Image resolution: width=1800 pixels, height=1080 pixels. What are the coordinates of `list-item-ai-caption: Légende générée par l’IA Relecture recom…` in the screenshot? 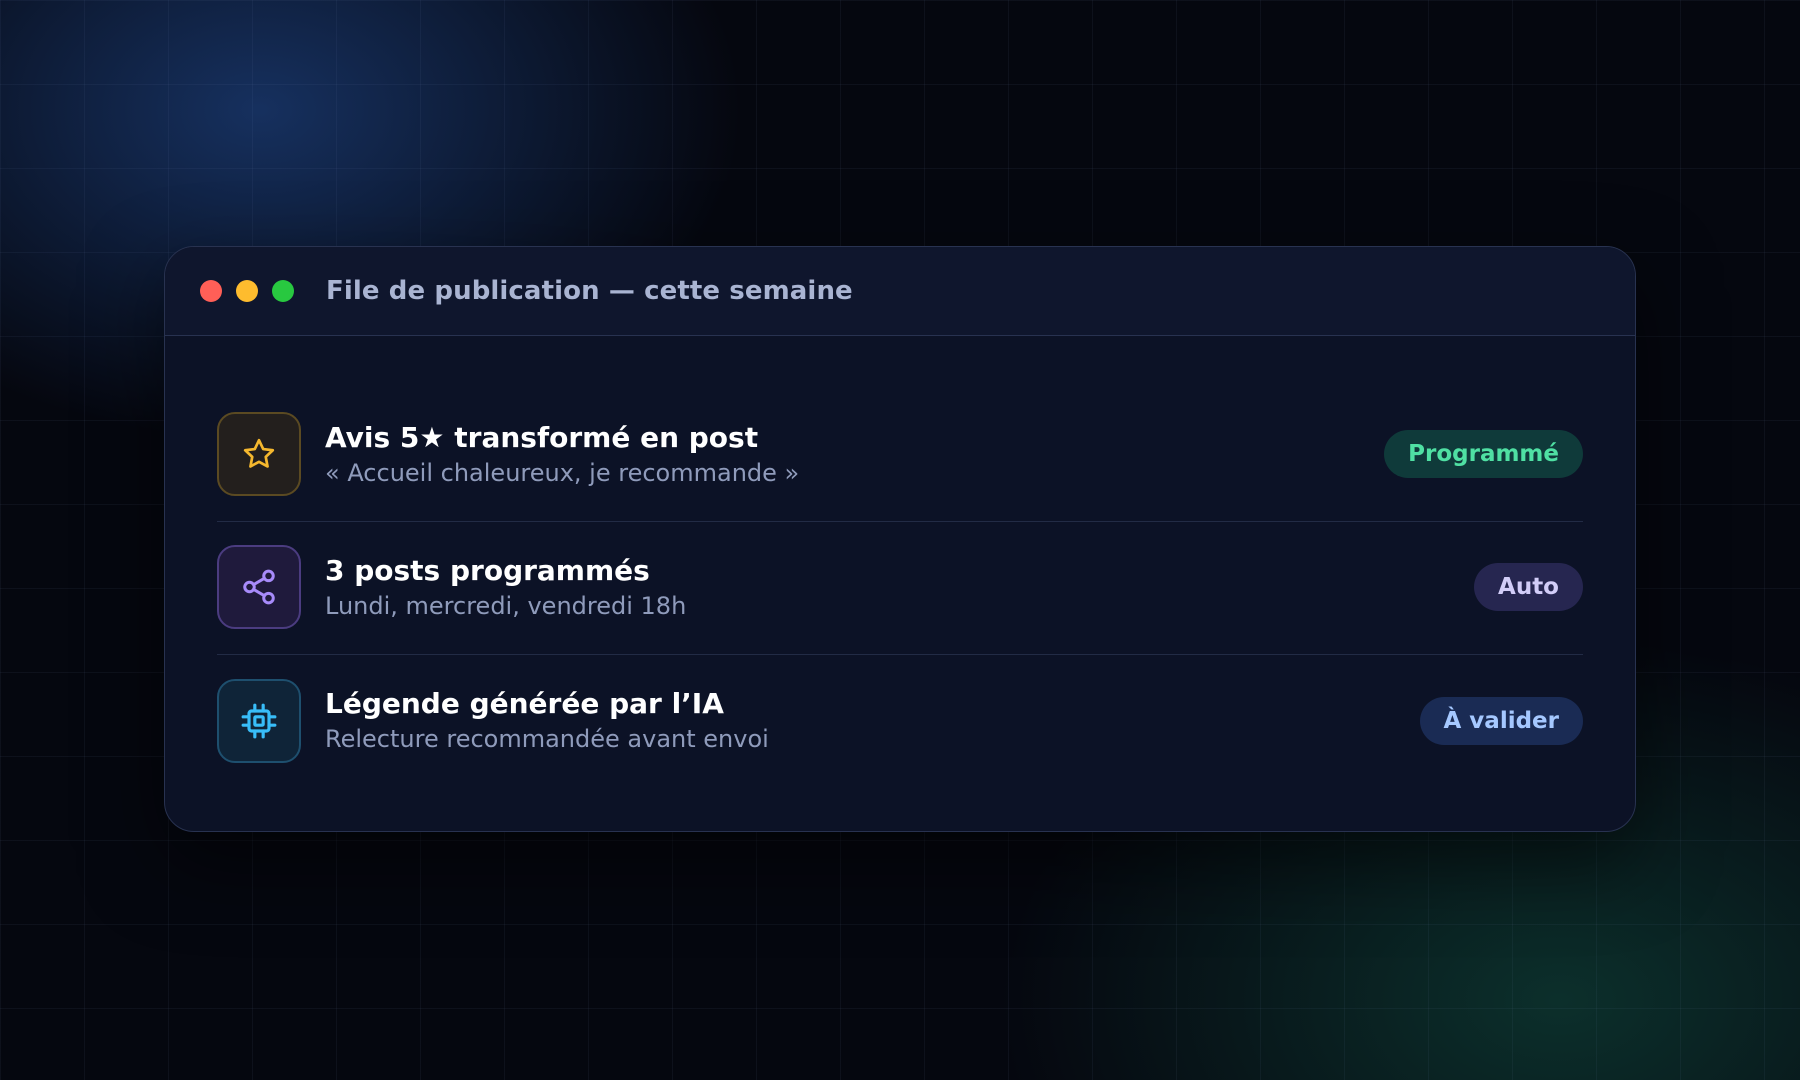 It's located at (900, 721).